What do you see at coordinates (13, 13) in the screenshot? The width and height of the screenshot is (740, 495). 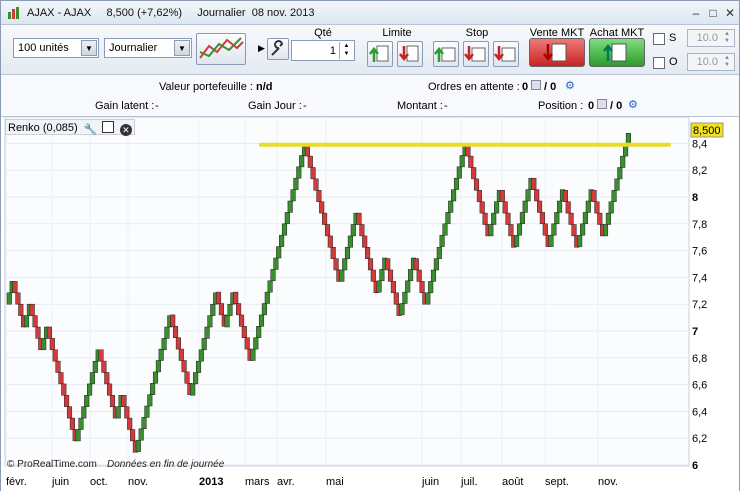 I see `chart-app-icon` at bounding box center [13, 13].